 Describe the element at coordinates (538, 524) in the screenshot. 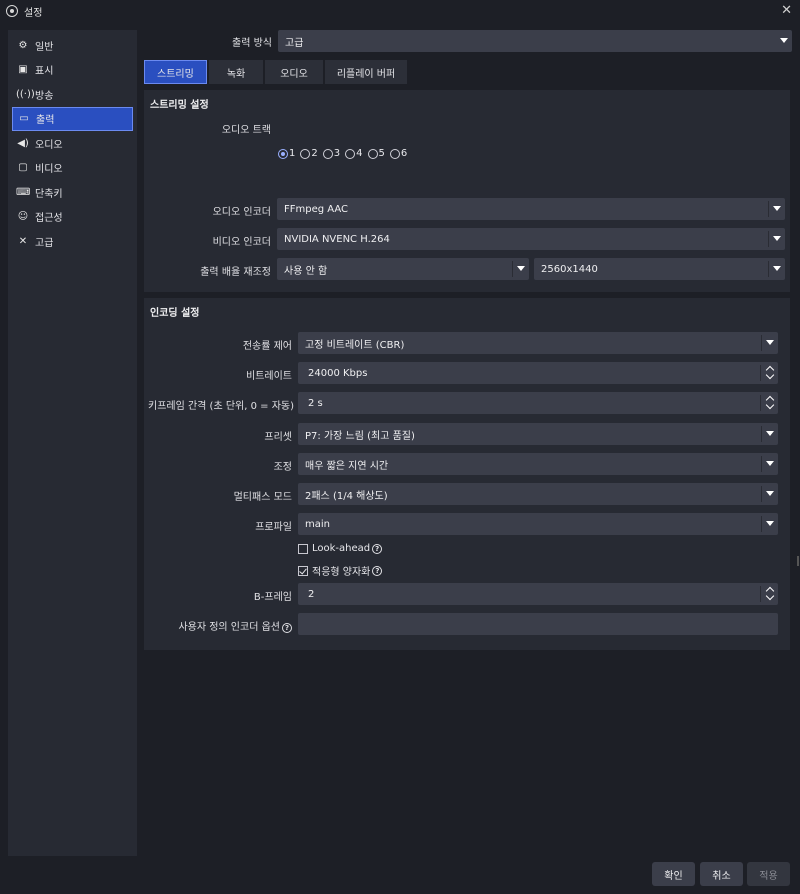

I see `profile-select: main` at that location.